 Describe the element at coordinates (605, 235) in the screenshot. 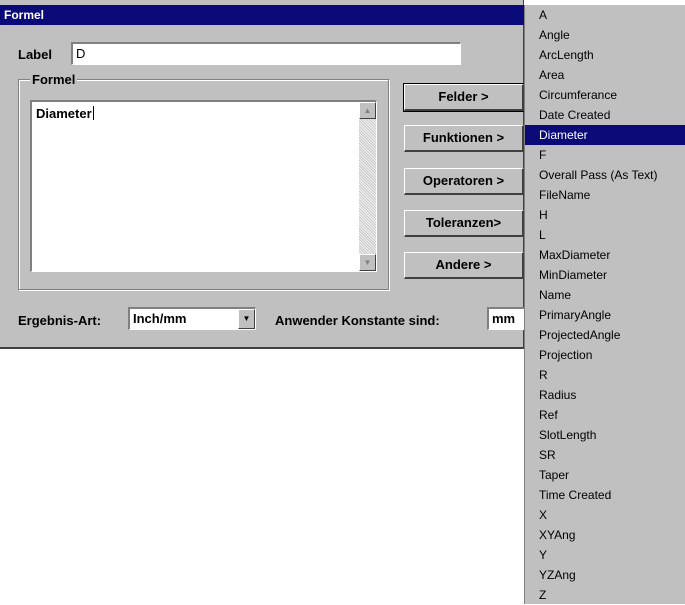

I see `fields-menu-item: L` at that location.